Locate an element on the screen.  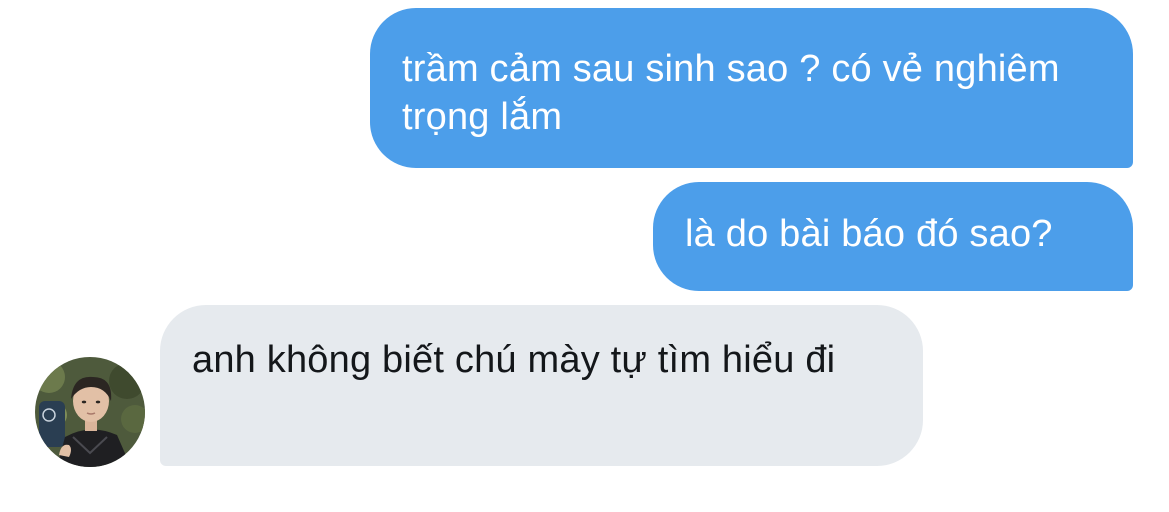
user-avatar-photo is located at coordinates (90, 412).